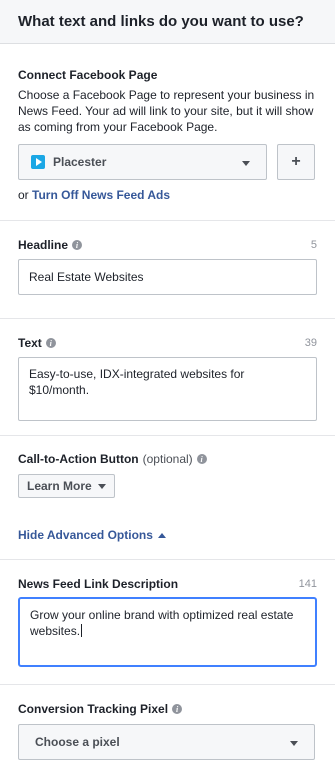 The width and height of the screenshot is (335, 770). I want to click on headline-char-count: 5, so click(313, 245).